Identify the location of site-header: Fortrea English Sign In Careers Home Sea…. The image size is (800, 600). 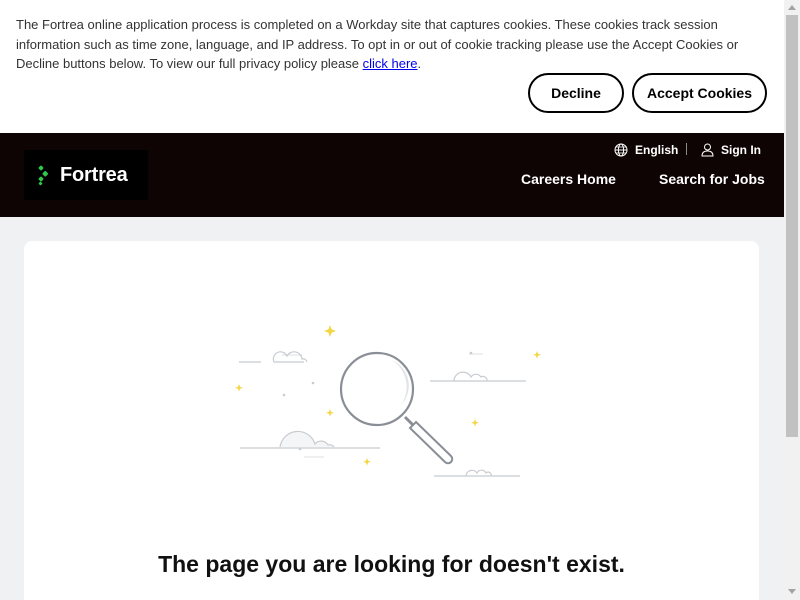
(392, 175).